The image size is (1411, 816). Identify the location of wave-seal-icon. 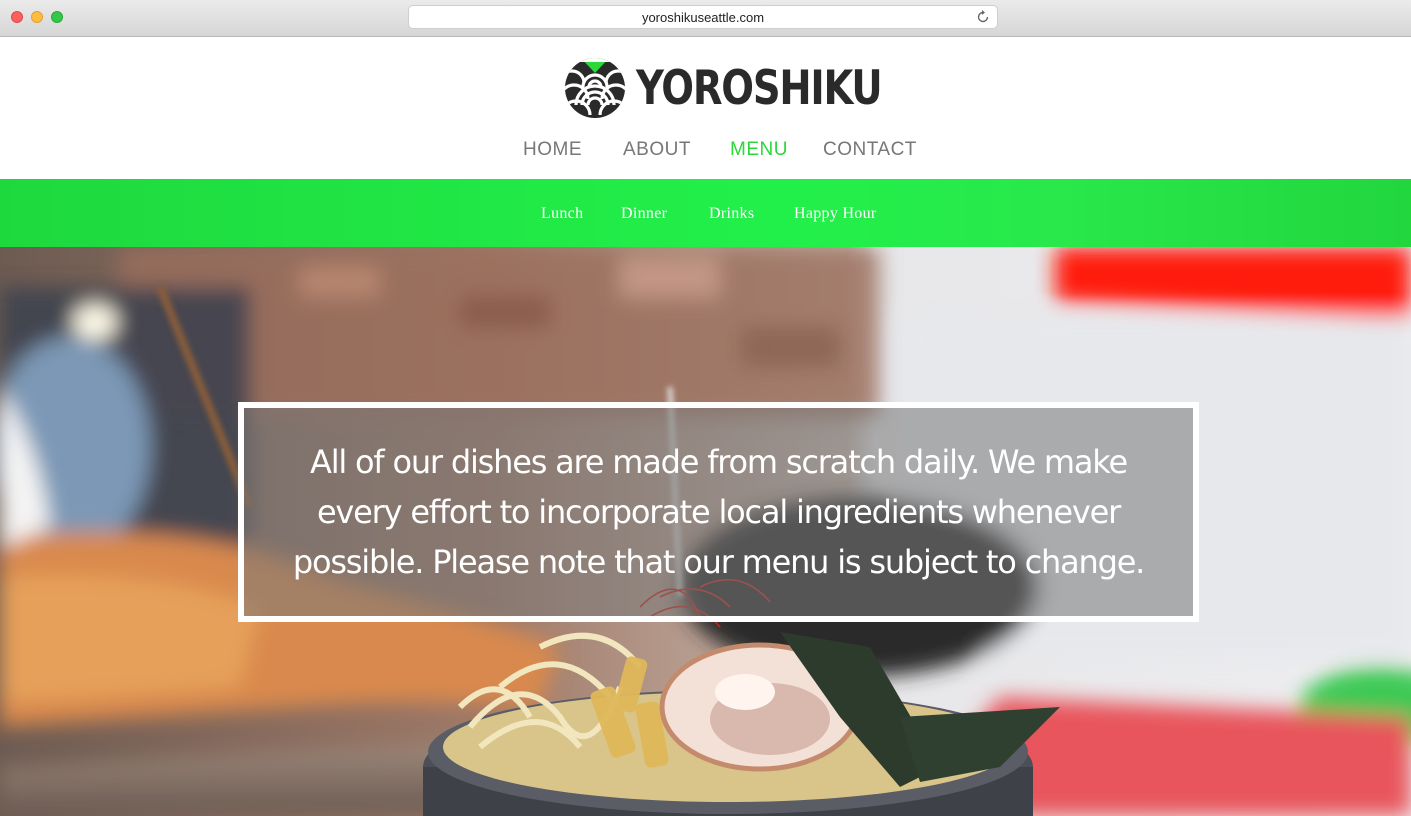
(595, 88).